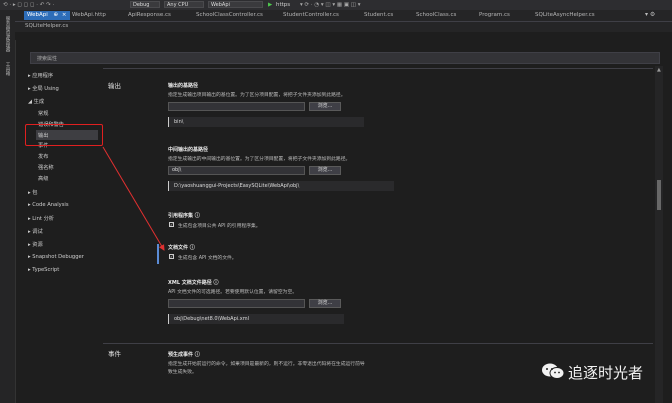 This screenshot has width=672, height=403. Describe the element at coordinates (133, 198) in the screenshot. I see `annotation-arrow` at that location.